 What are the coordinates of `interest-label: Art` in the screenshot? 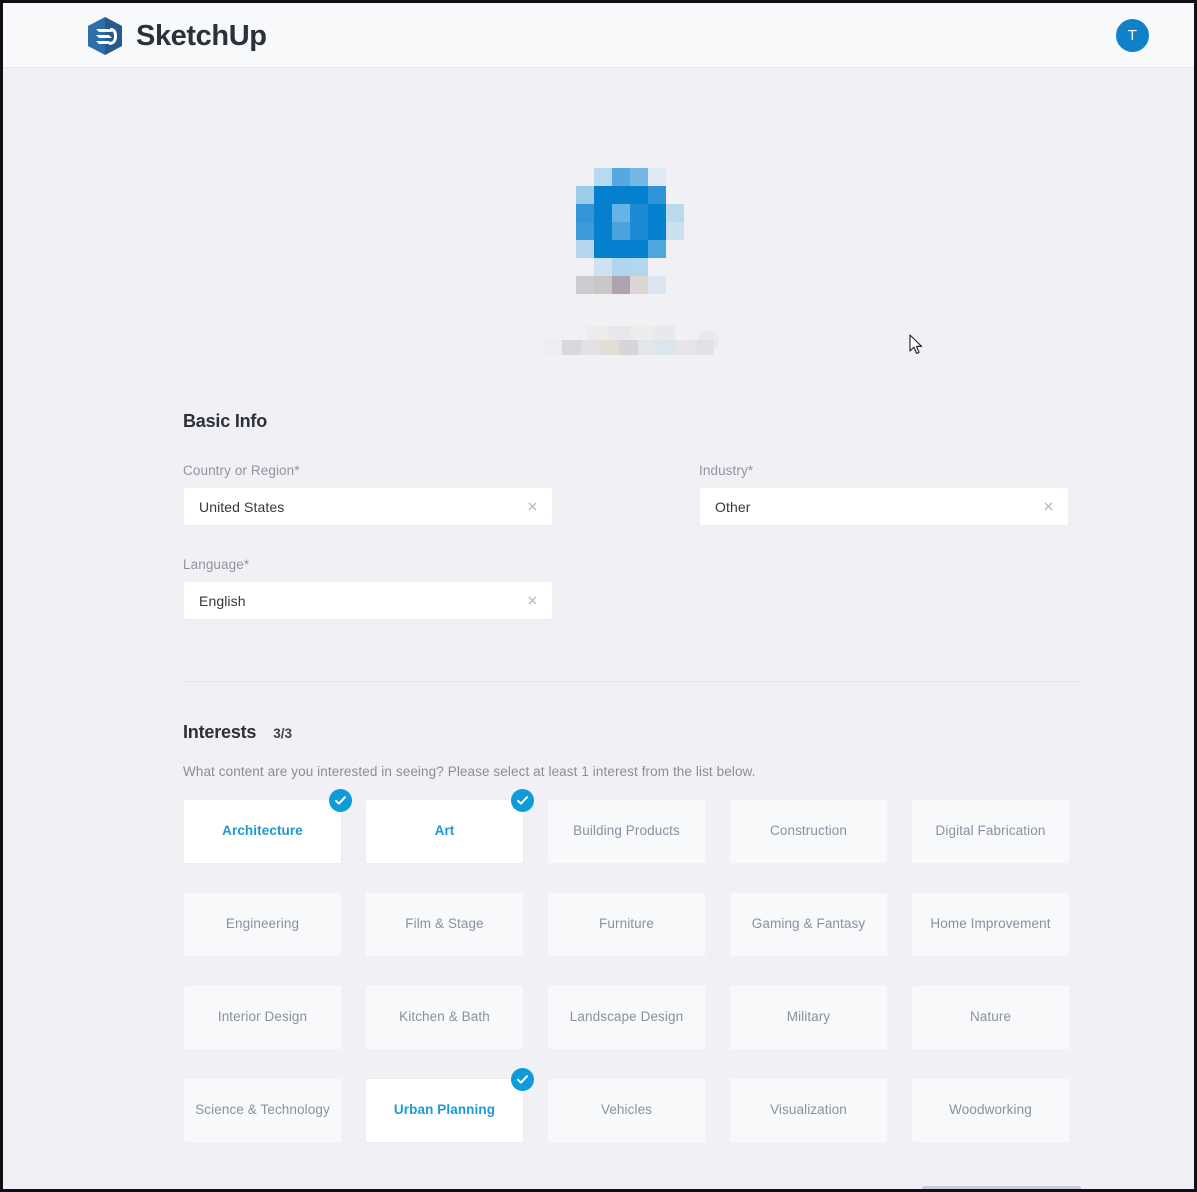 It's located at (444, 831).